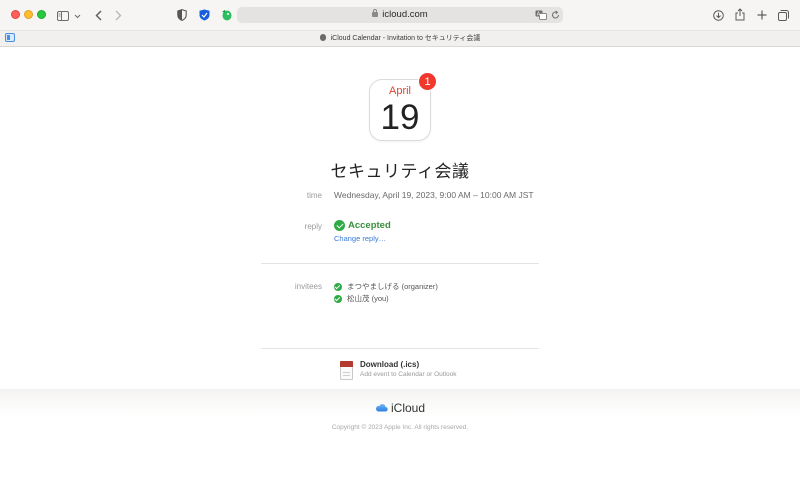 Image resolution: width=800 pixels, height=492 pixels. I want to click on tab-bar: iCloud Calendar - Invitation to セキュリティ会議, so click(400, 38).